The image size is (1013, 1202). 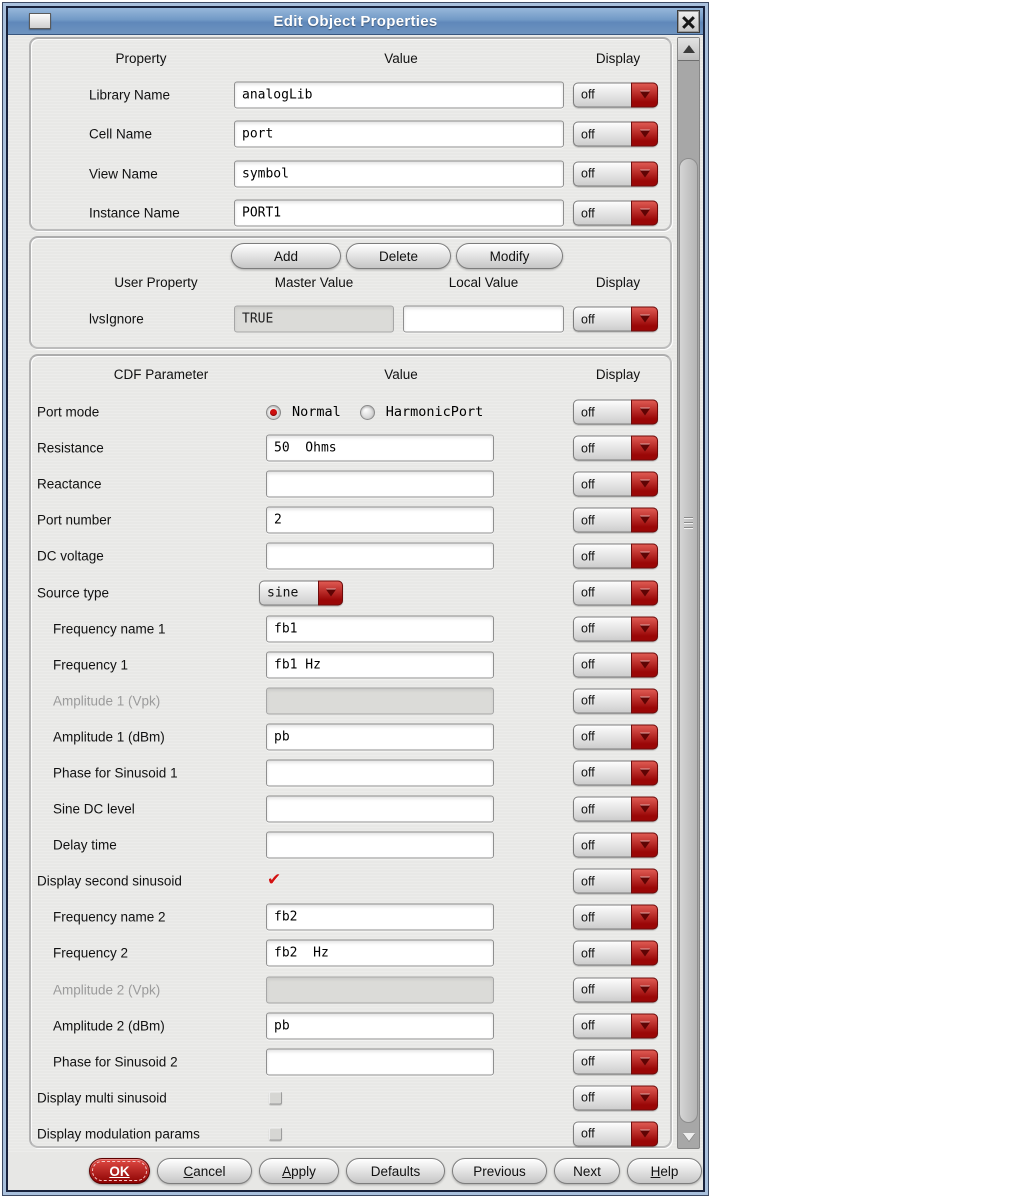 I want to click on source-type-dropdown: sine, so click(x=301, y=593).